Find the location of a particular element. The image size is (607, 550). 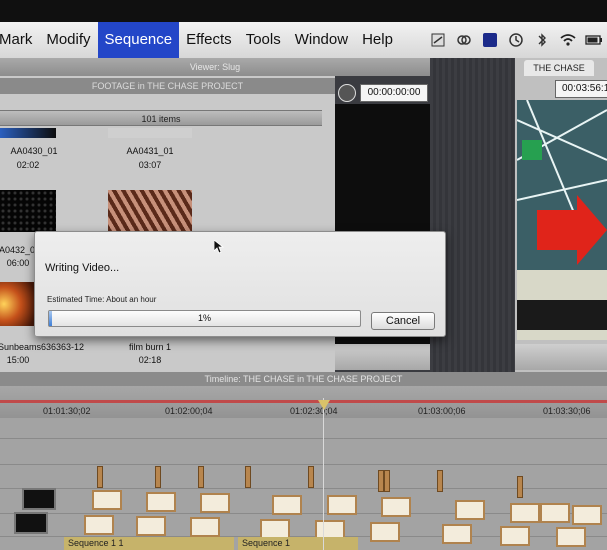

sequence-clip: Sequence 1 1 is located at coordinates (149, 543).